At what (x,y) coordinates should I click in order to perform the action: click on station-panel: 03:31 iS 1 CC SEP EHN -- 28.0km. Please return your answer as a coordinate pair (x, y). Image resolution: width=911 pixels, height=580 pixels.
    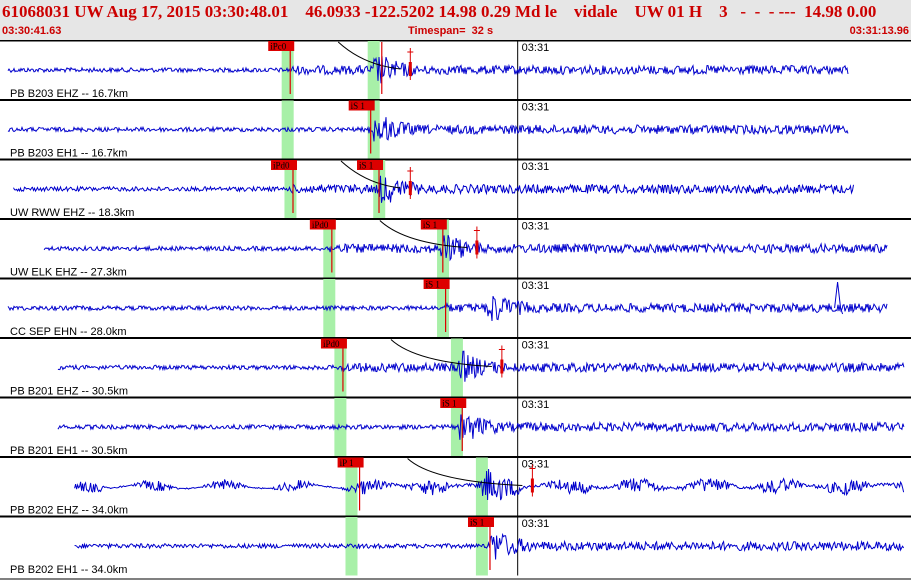
    Looking at the image, I should click on (455, 307).